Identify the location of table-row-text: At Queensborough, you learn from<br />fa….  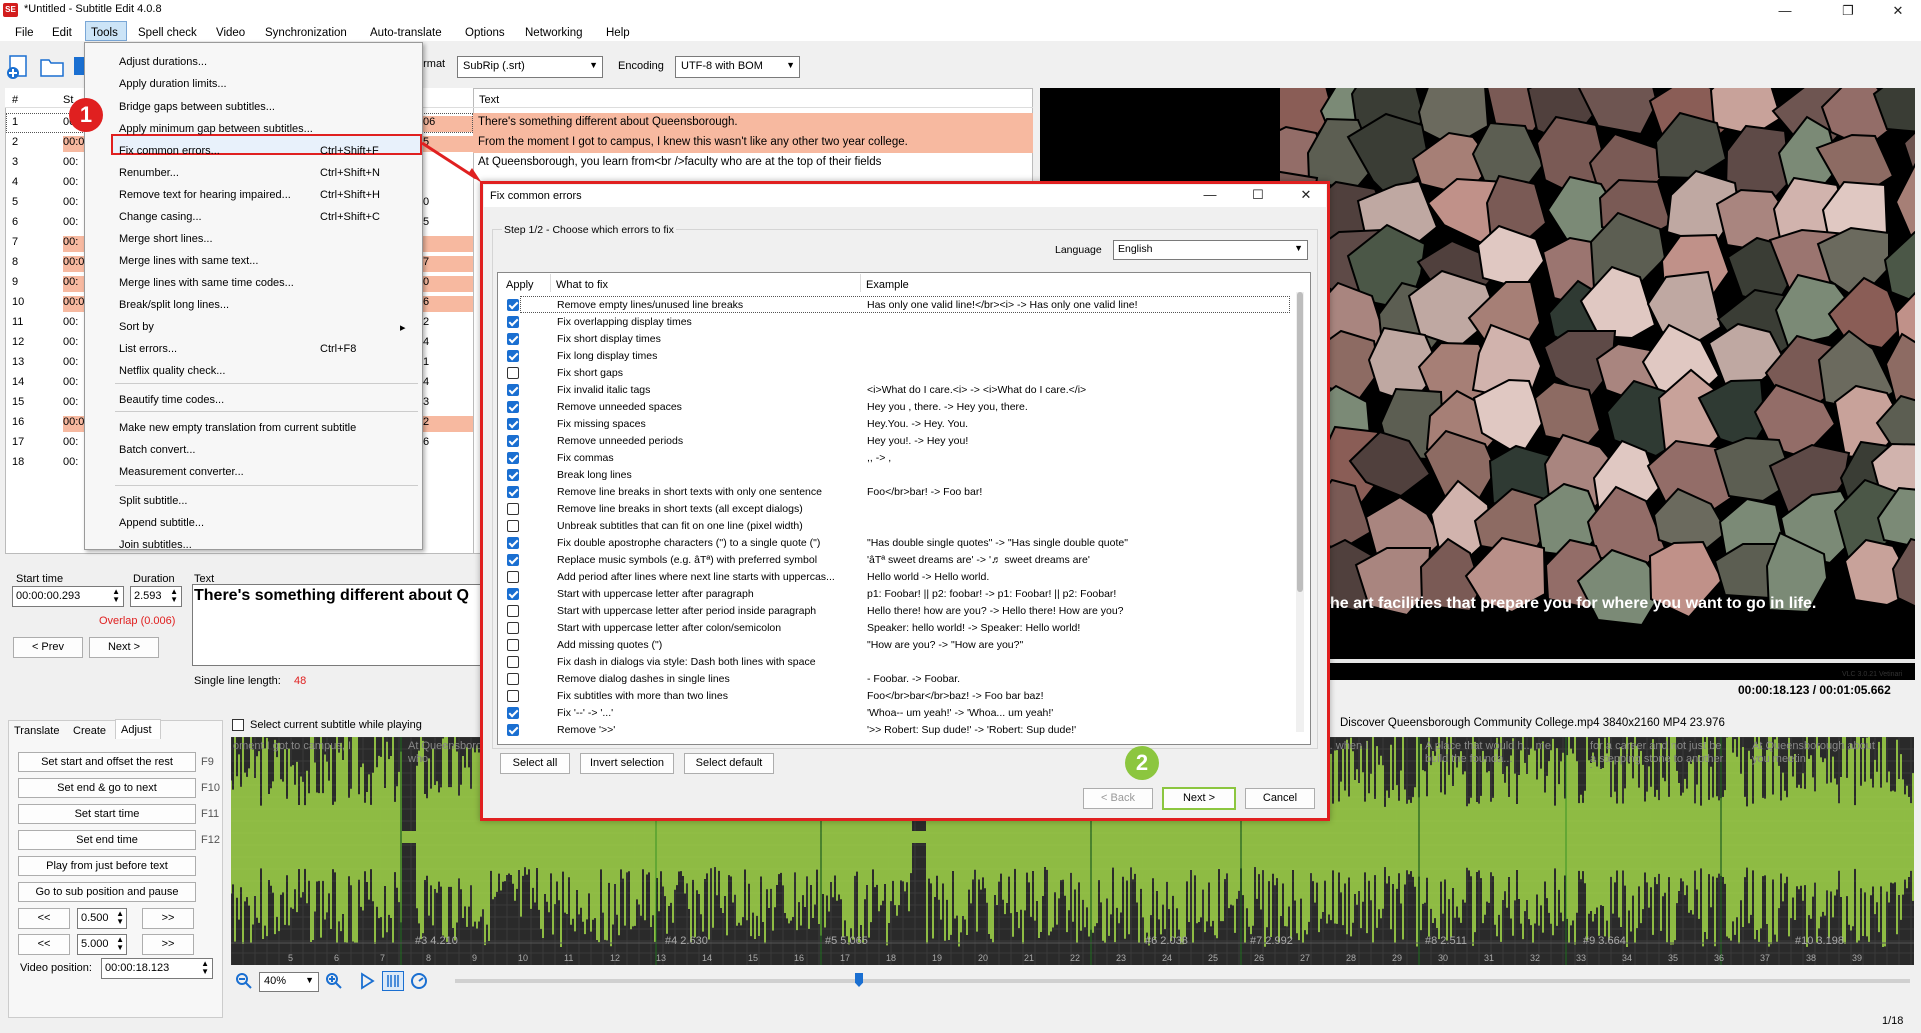
(753, 163).